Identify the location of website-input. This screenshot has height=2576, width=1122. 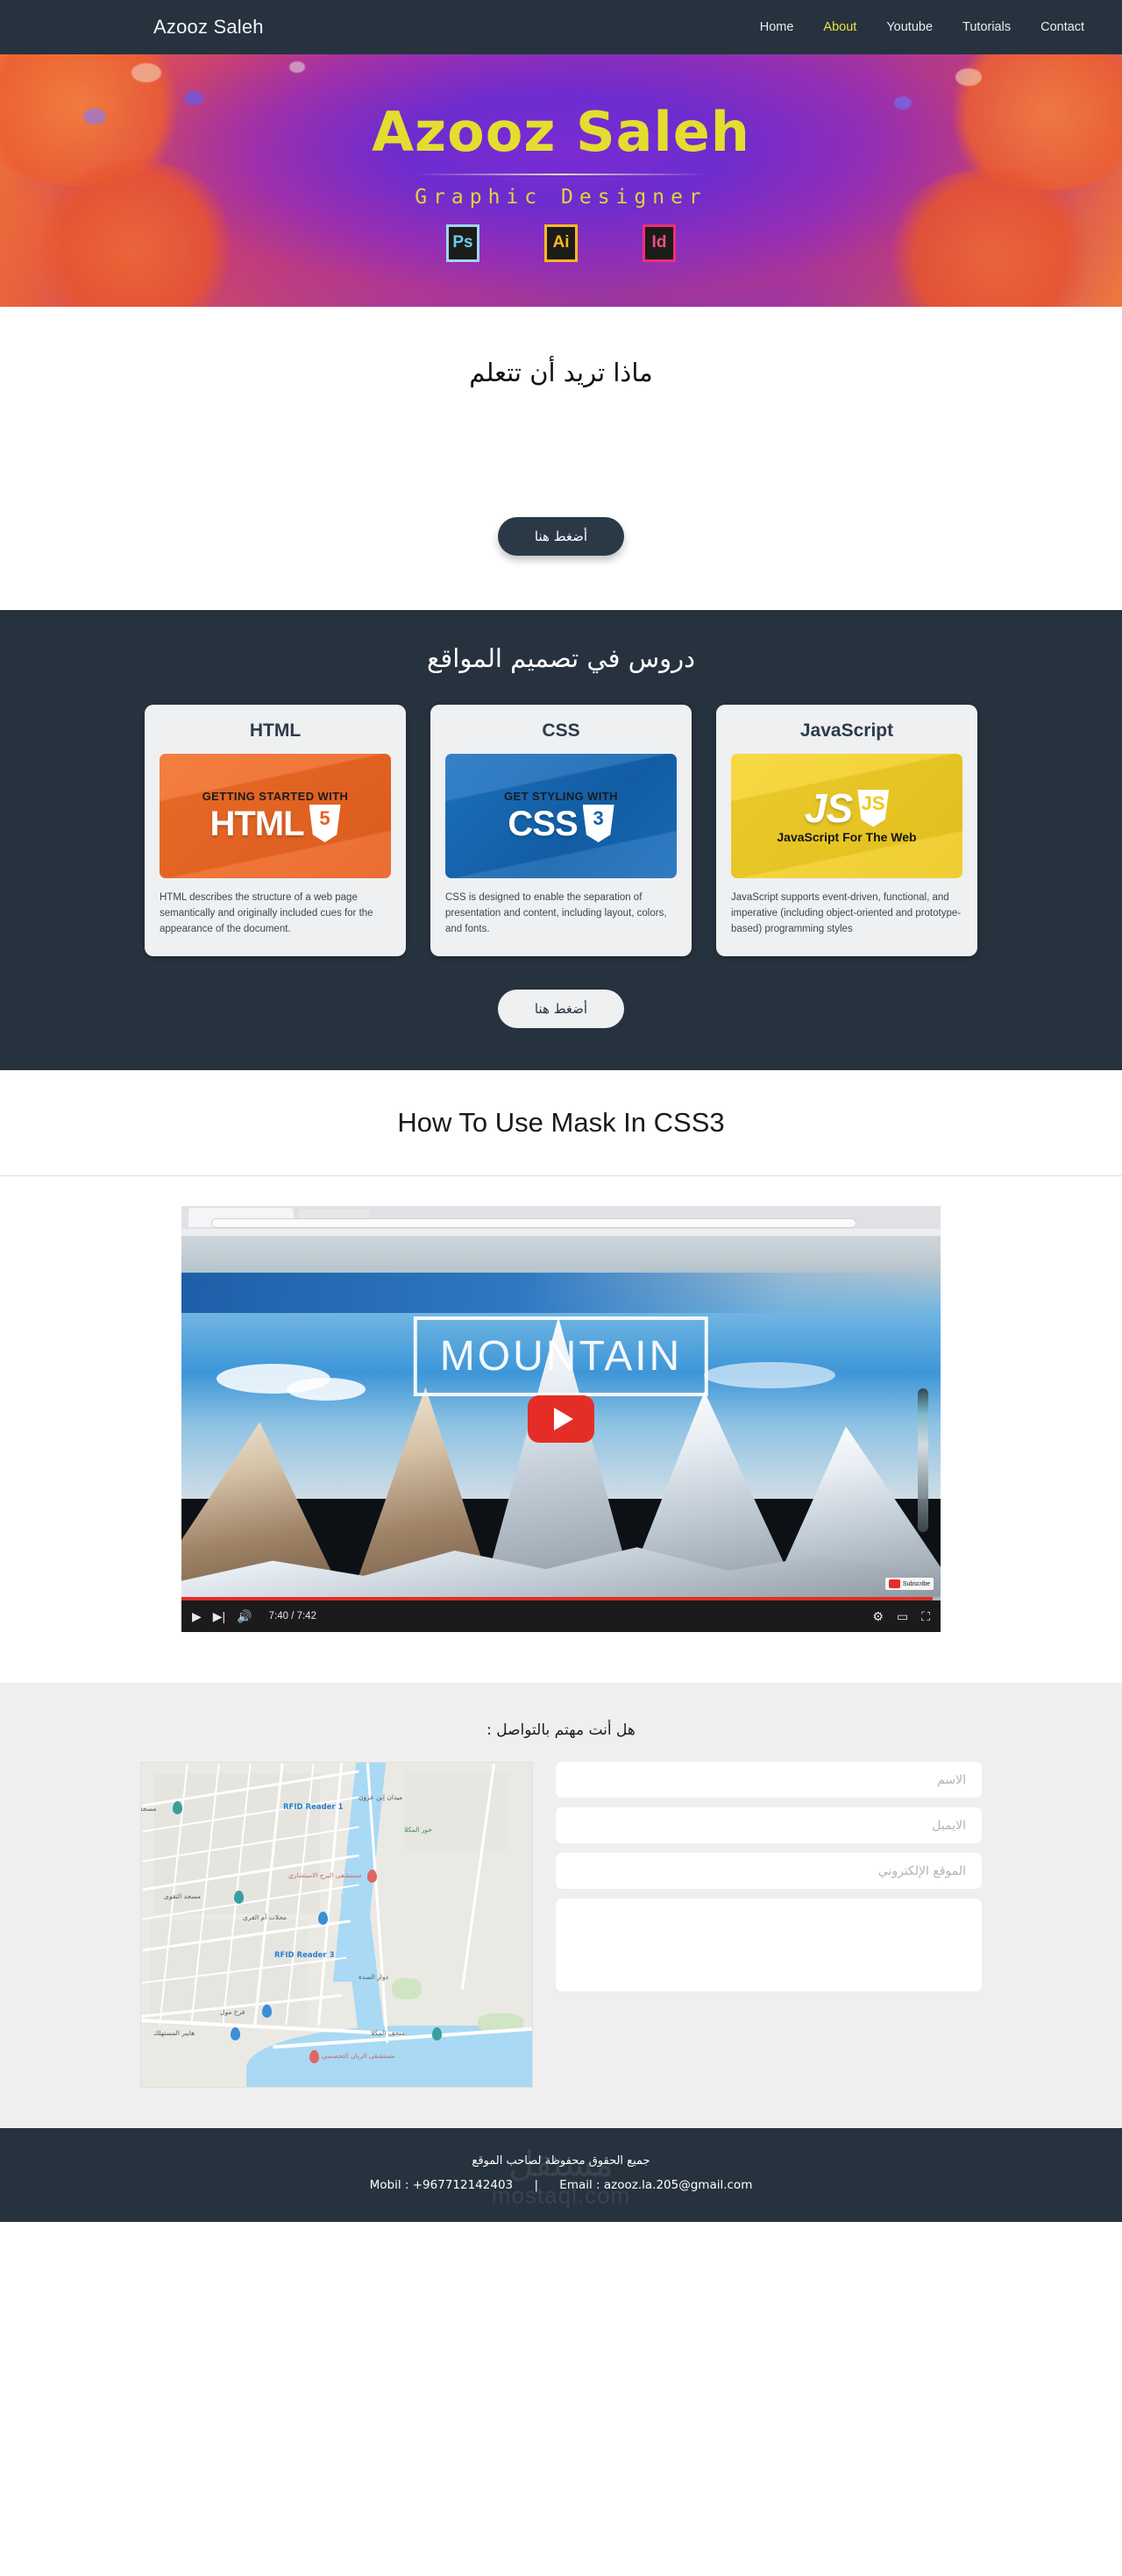
(769, 1872).